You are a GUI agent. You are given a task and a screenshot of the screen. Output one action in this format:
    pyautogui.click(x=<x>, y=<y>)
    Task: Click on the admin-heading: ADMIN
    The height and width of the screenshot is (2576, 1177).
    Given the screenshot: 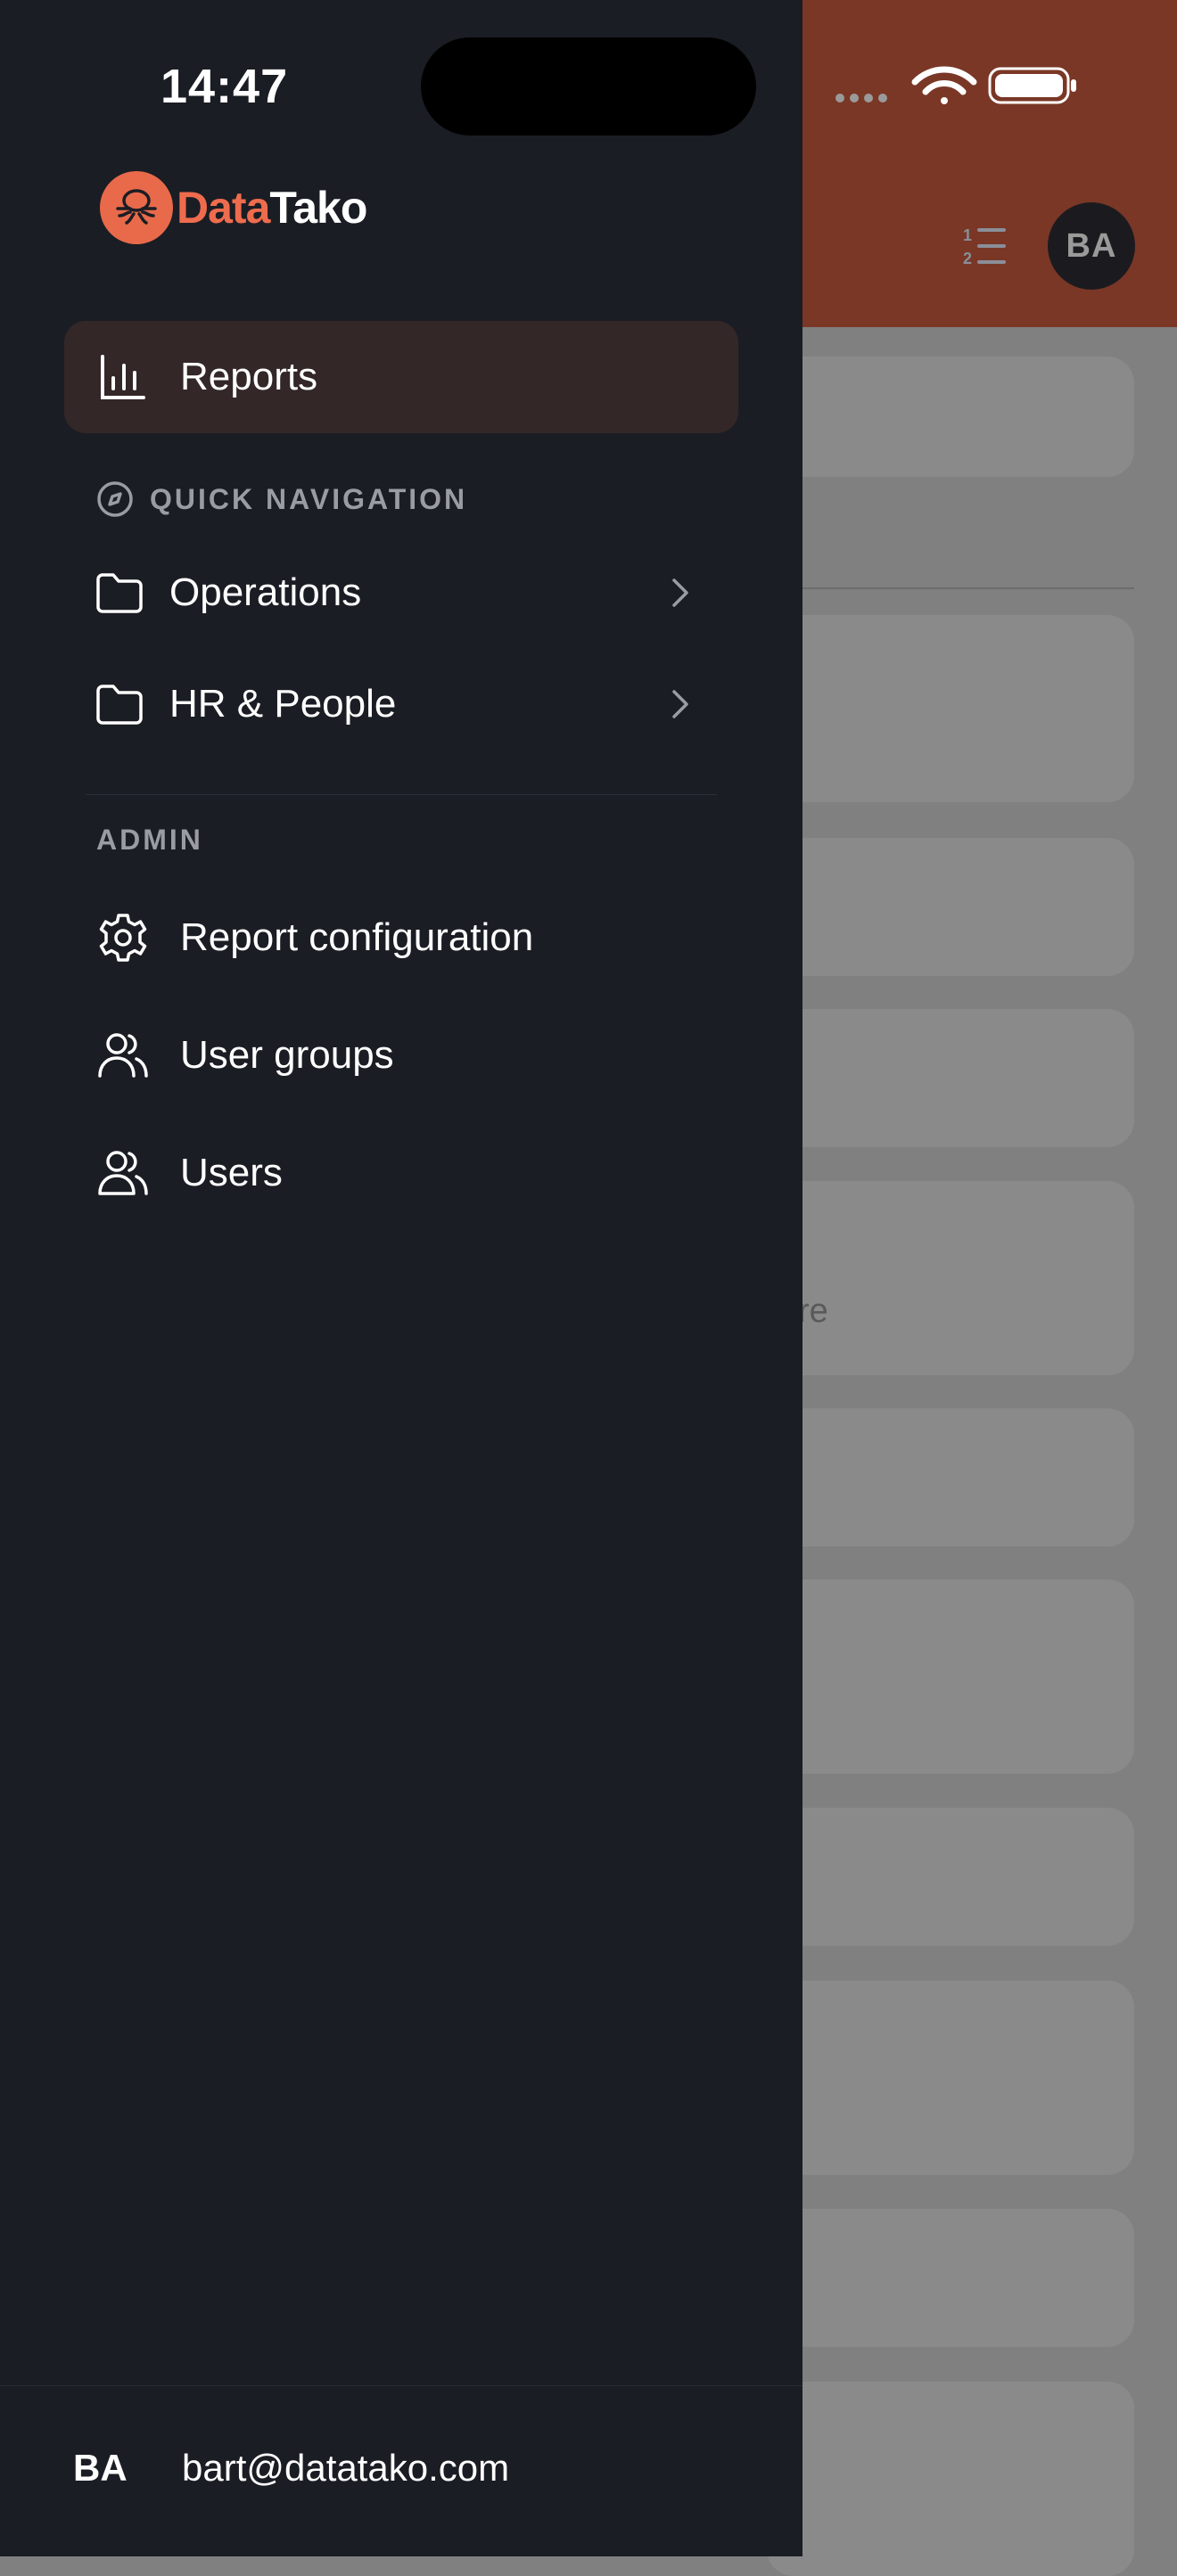 What is the action you would take?
    pyautogui.click(x=149, y=840)
    